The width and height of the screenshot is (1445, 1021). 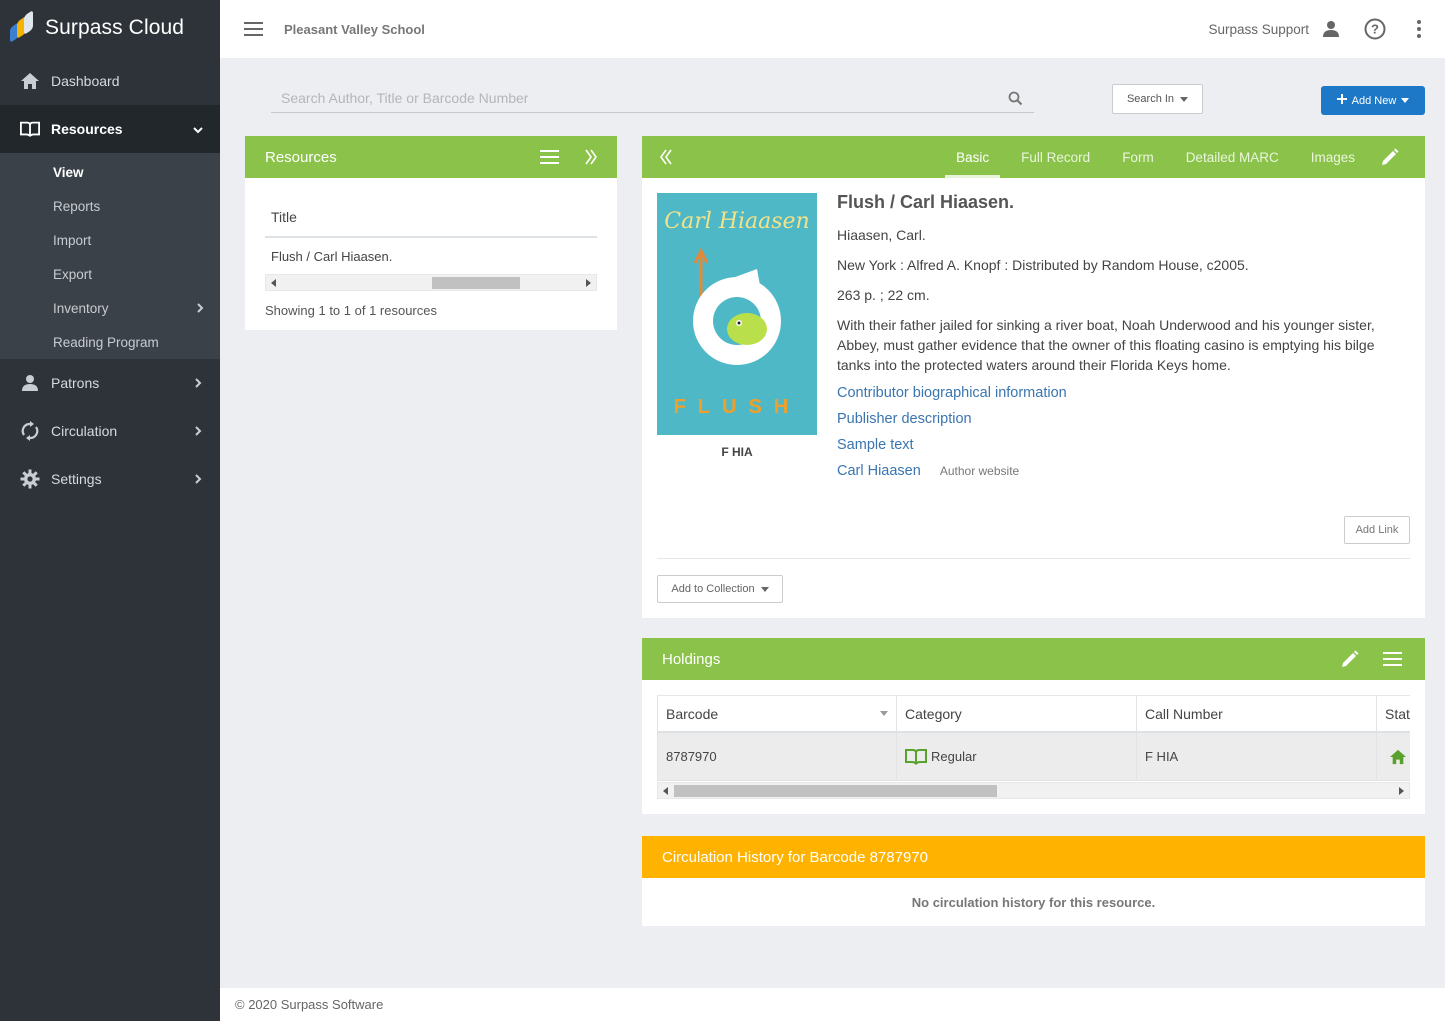 What do you see at coordinates (115, 27) in the screenshot?
I see `app-name: Surpass Cloud` at bounding box center [115, 27].